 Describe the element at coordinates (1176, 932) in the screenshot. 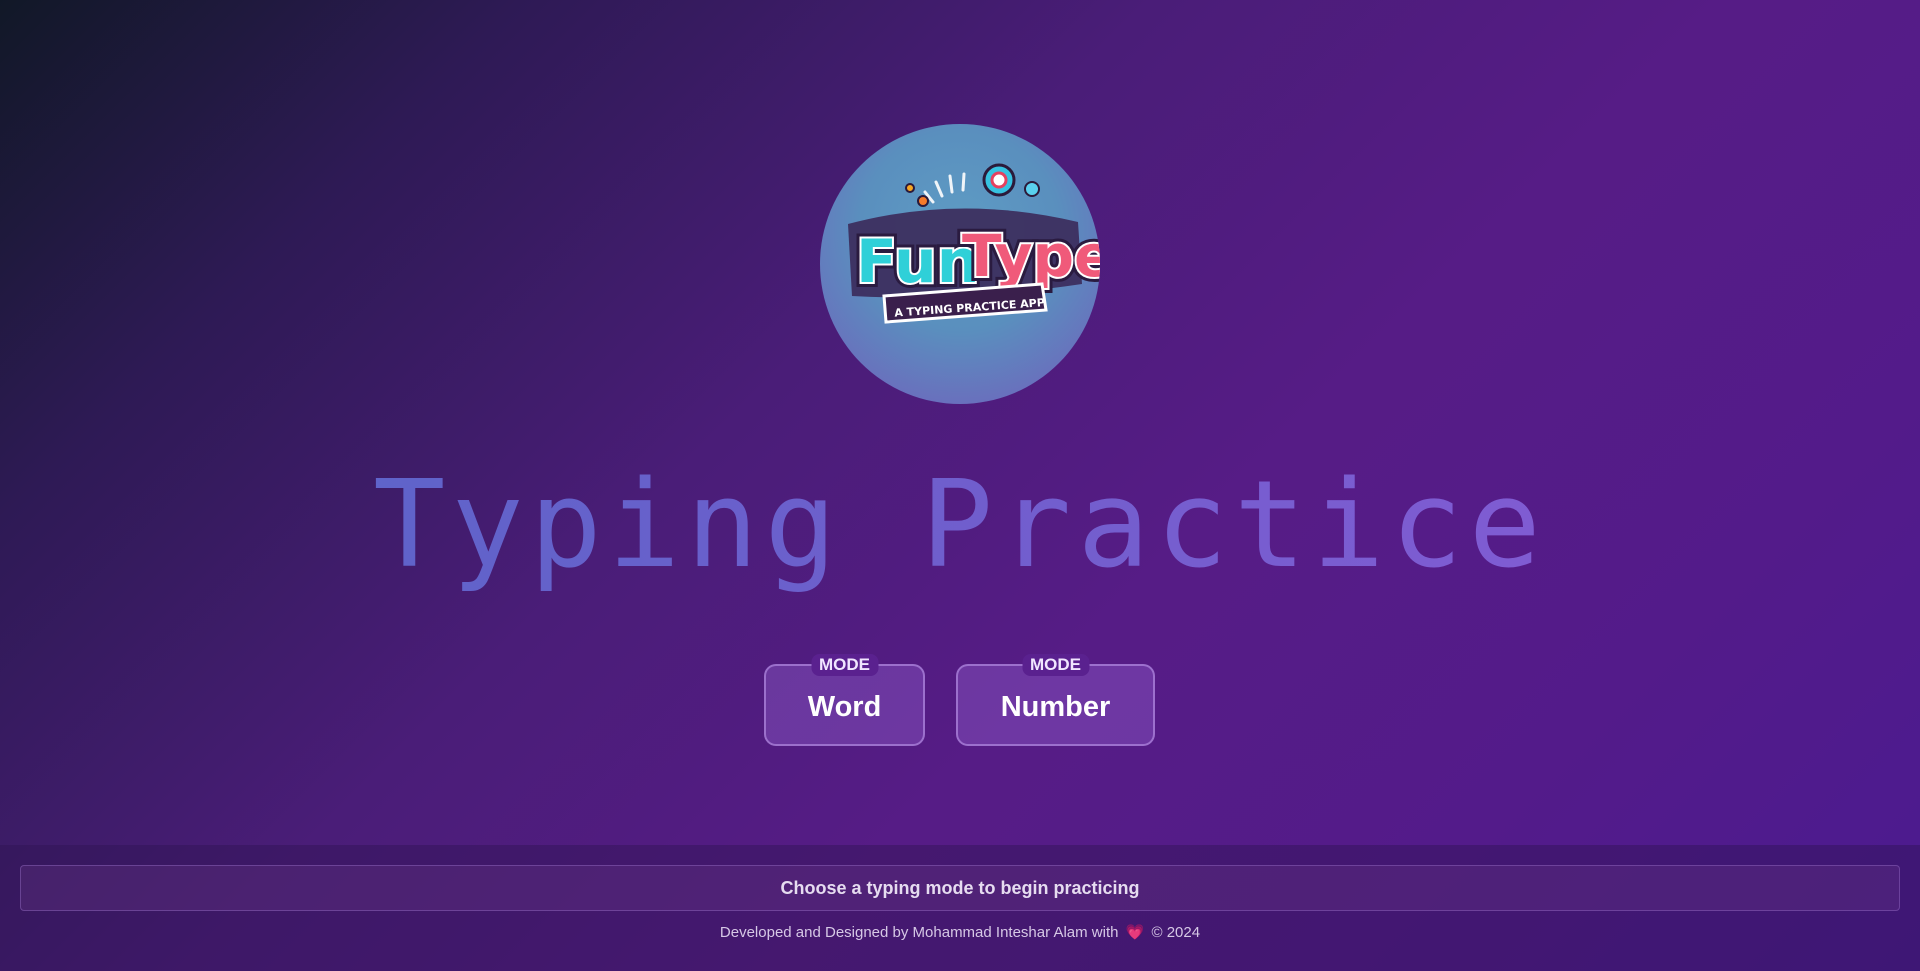

I see `copyright-text: © 2024` at that location.